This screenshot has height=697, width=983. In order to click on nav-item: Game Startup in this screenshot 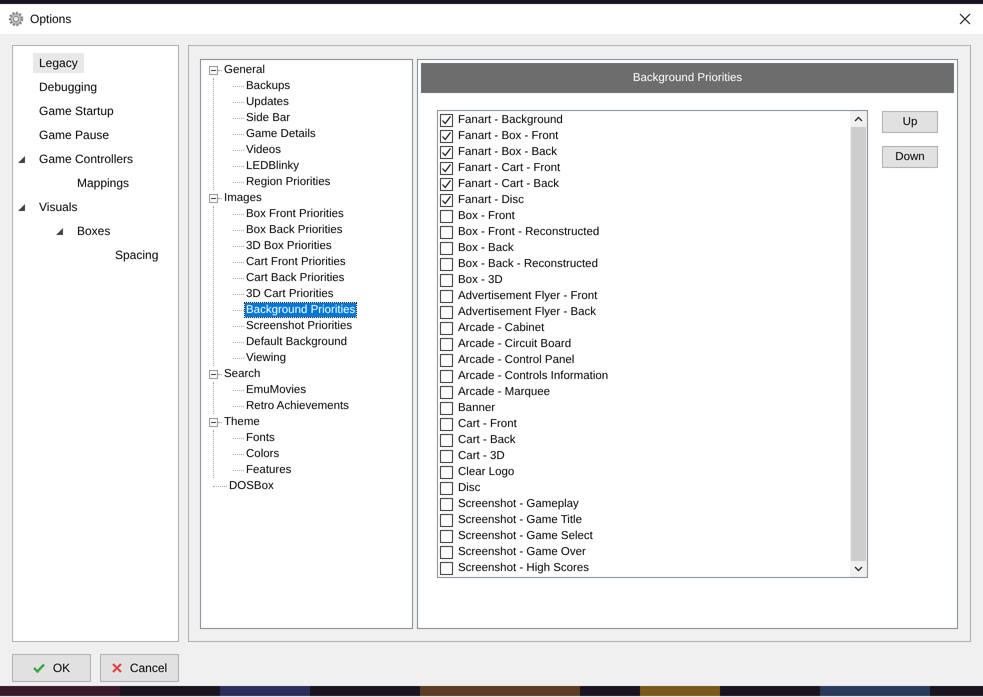, I will do `click(76, 111)`.